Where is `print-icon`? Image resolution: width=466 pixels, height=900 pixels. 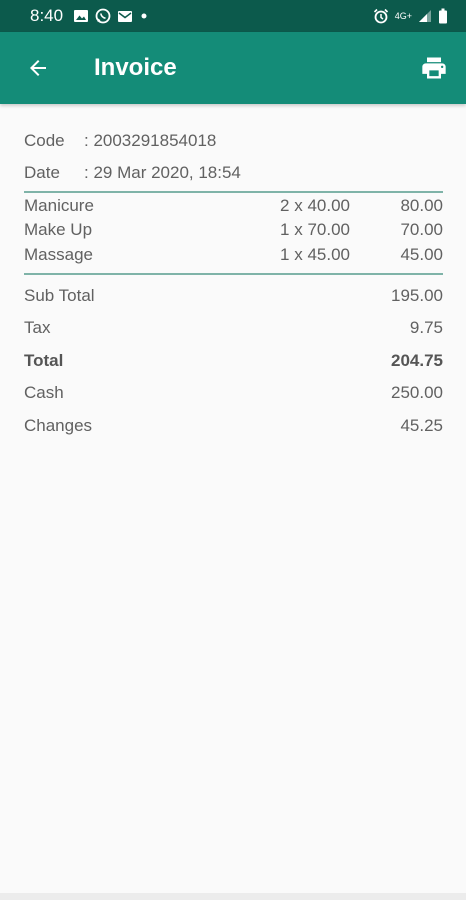 print-icon is located at coordinates (434, 68).